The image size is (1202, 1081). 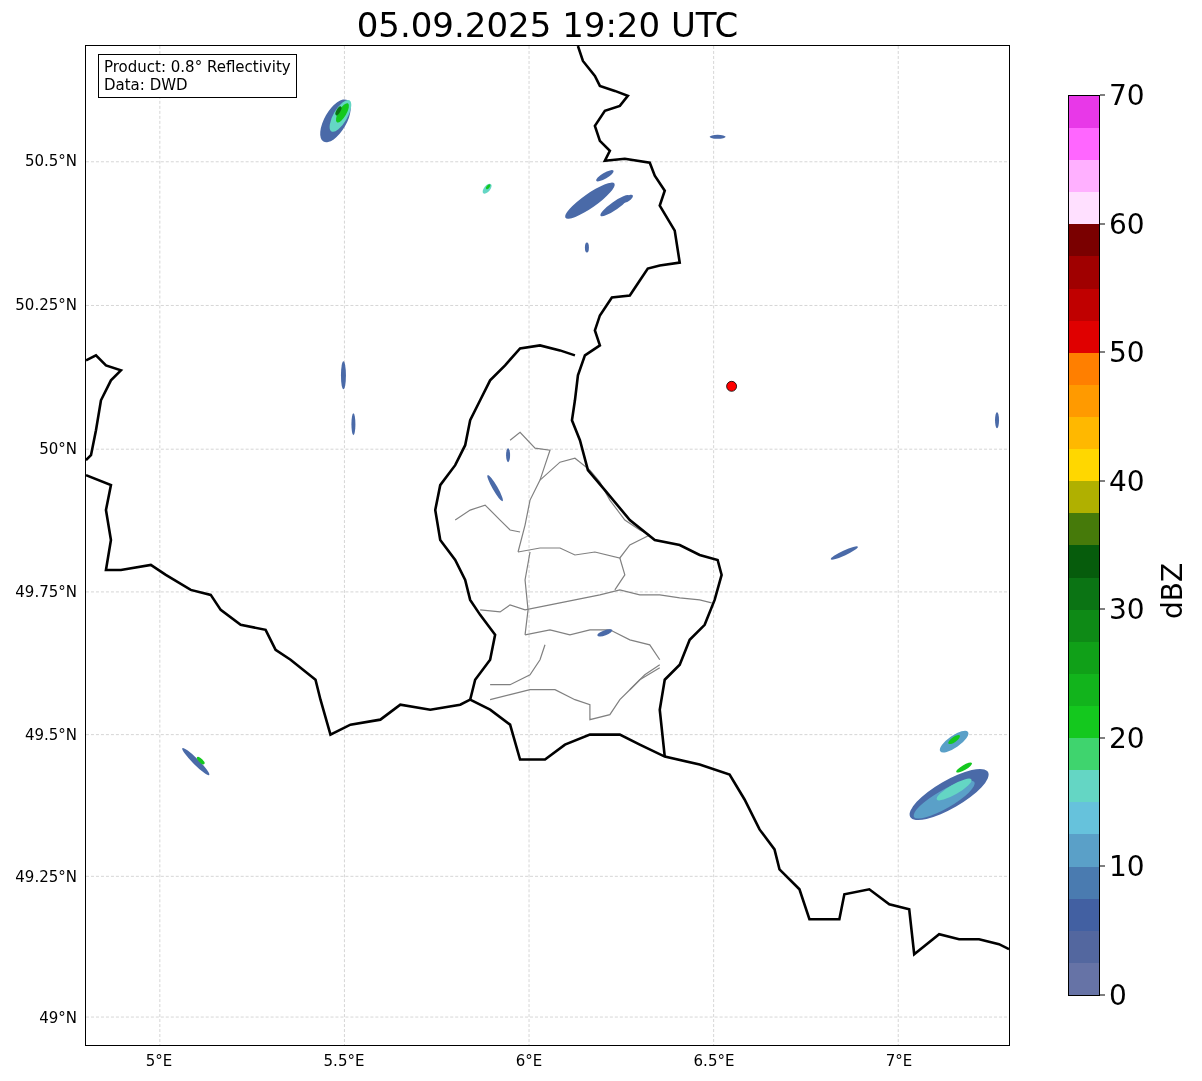 I want to click on colorbar-tick-label: 40, so click(x=1127, y=481).